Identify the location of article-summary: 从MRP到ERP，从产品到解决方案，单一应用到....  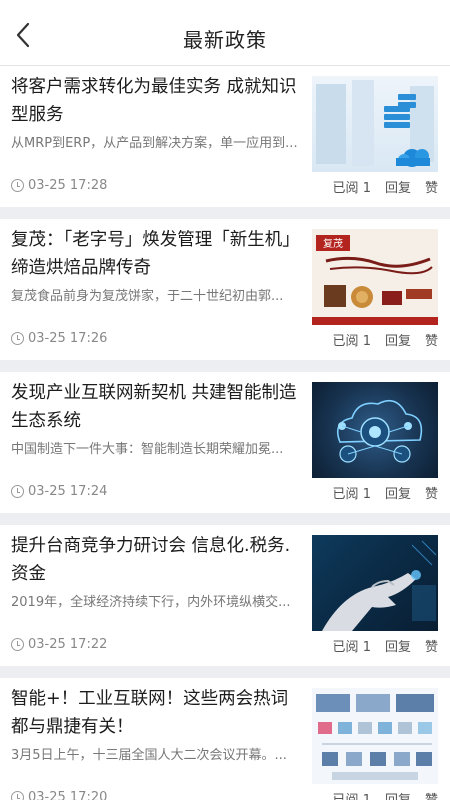
(154, 143).